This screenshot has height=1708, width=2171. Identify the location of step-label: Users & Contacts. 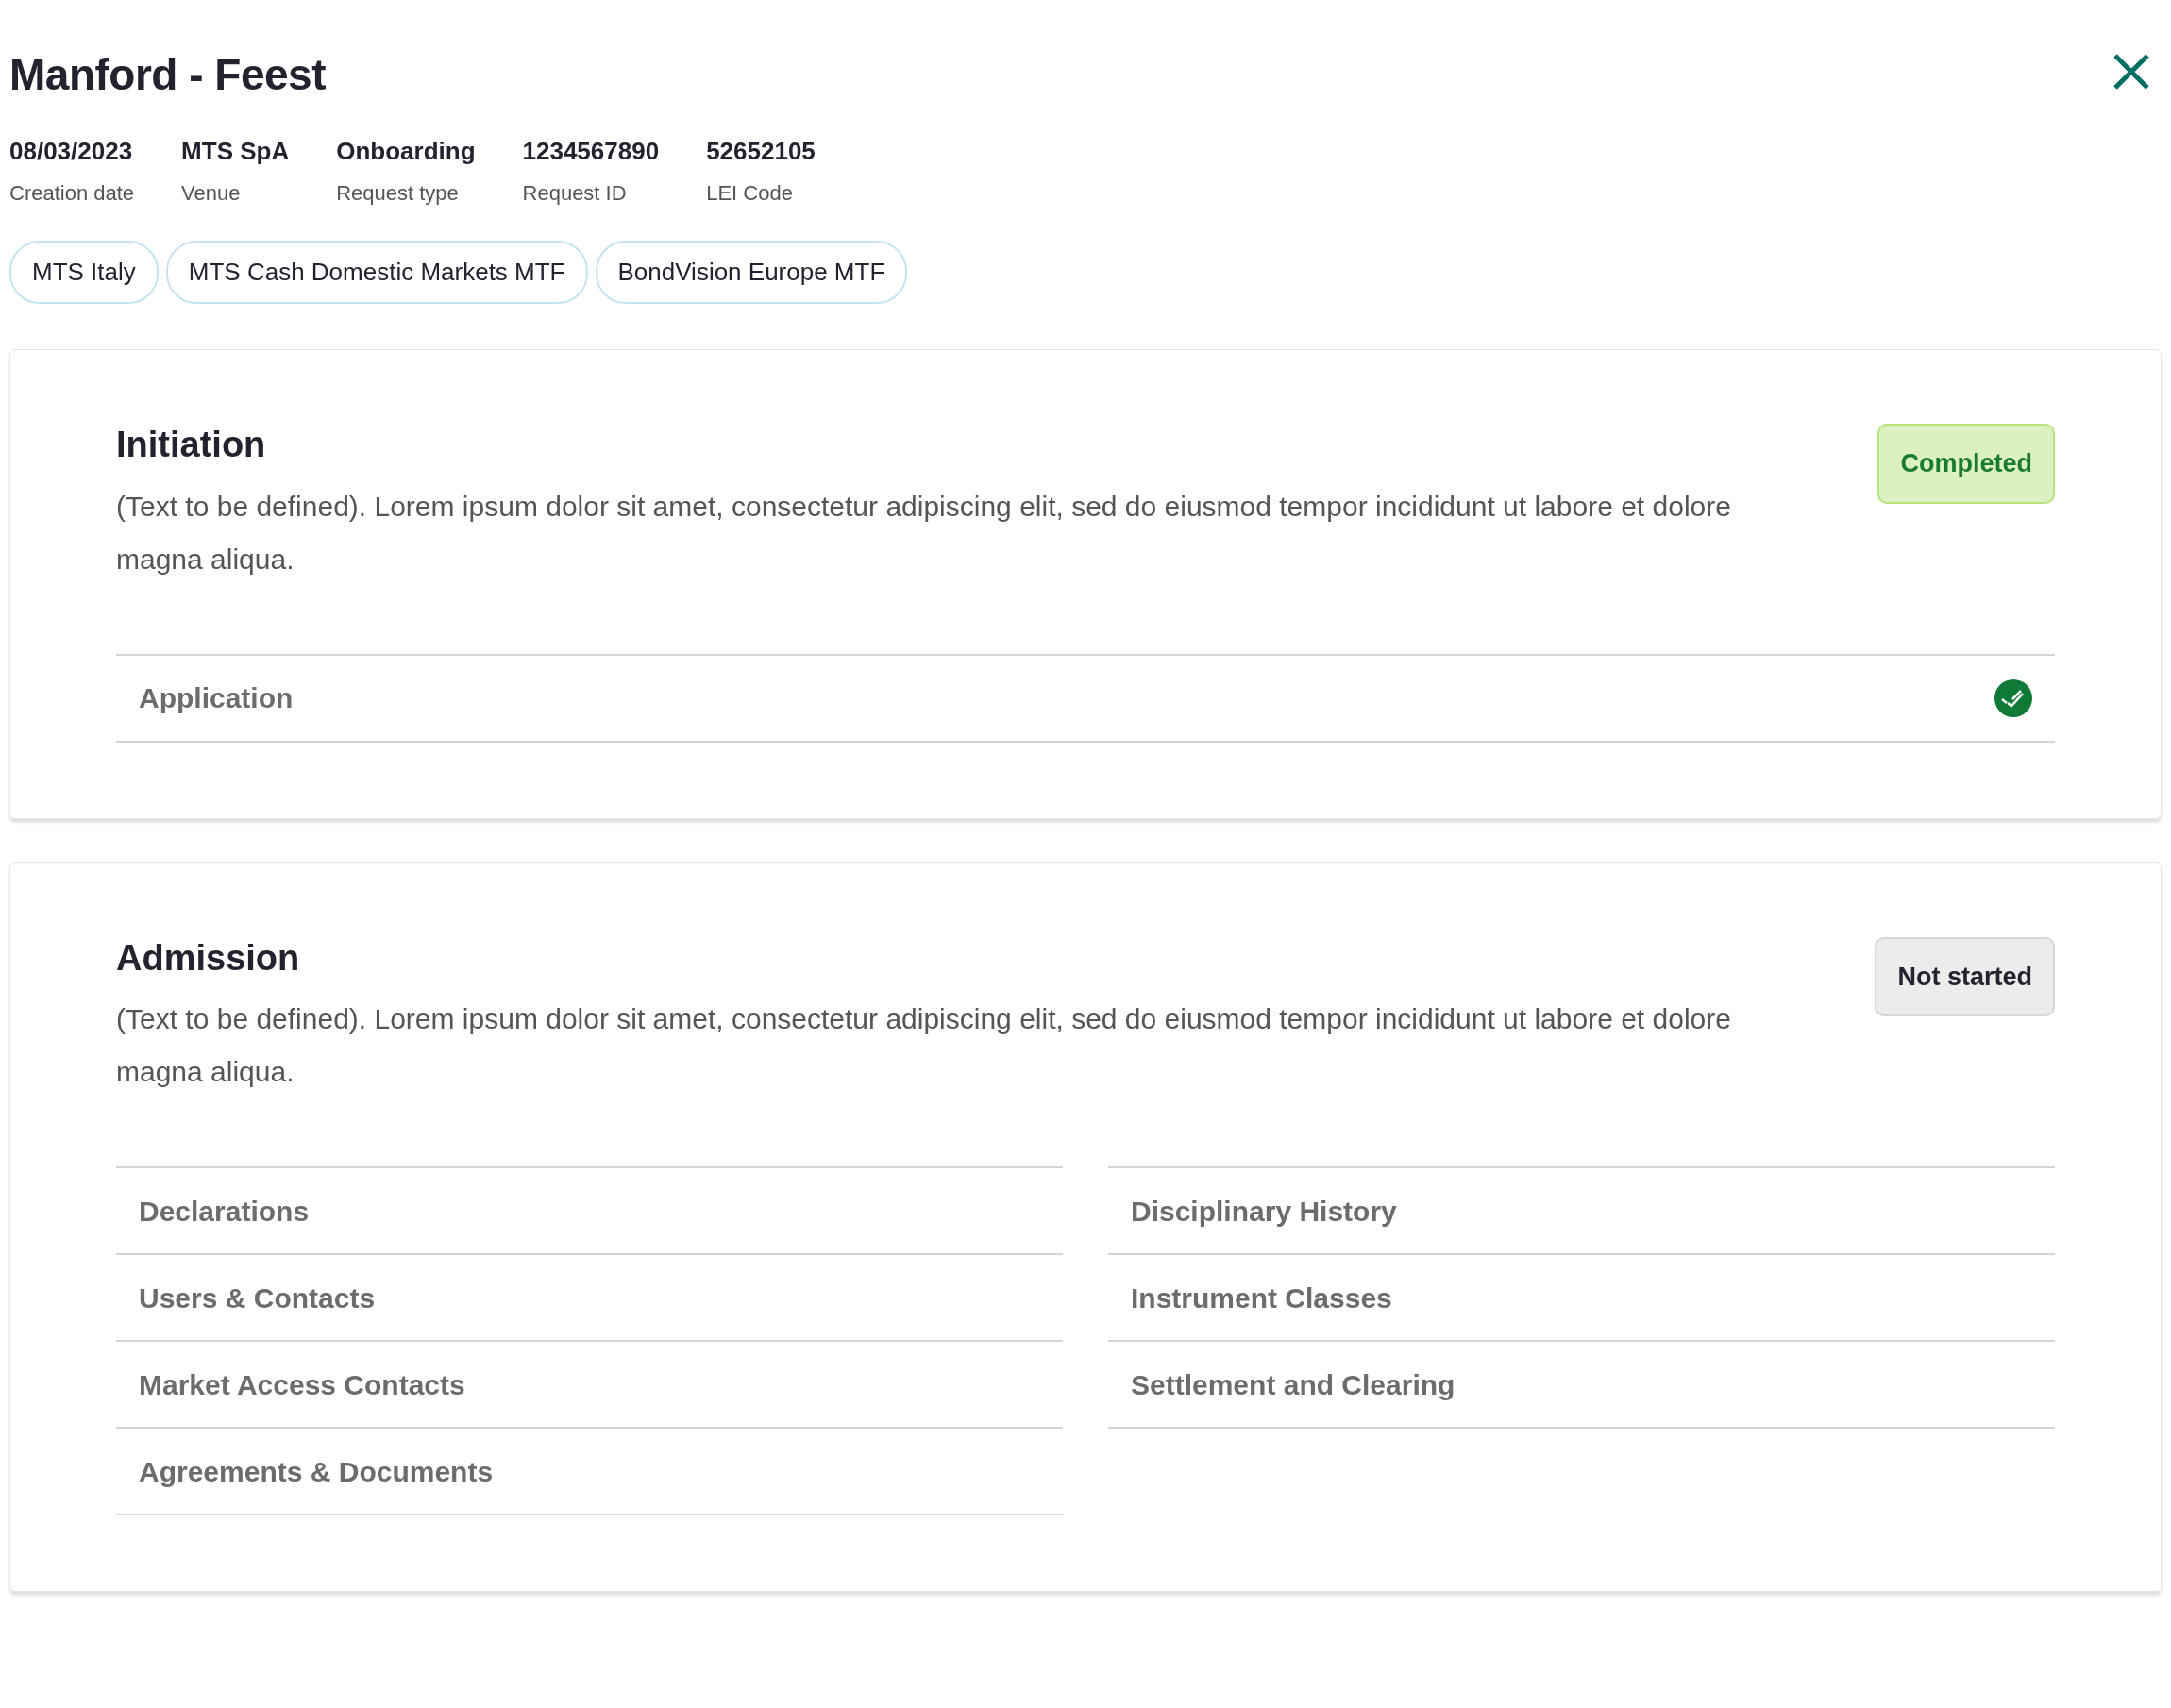
(257, 1298).